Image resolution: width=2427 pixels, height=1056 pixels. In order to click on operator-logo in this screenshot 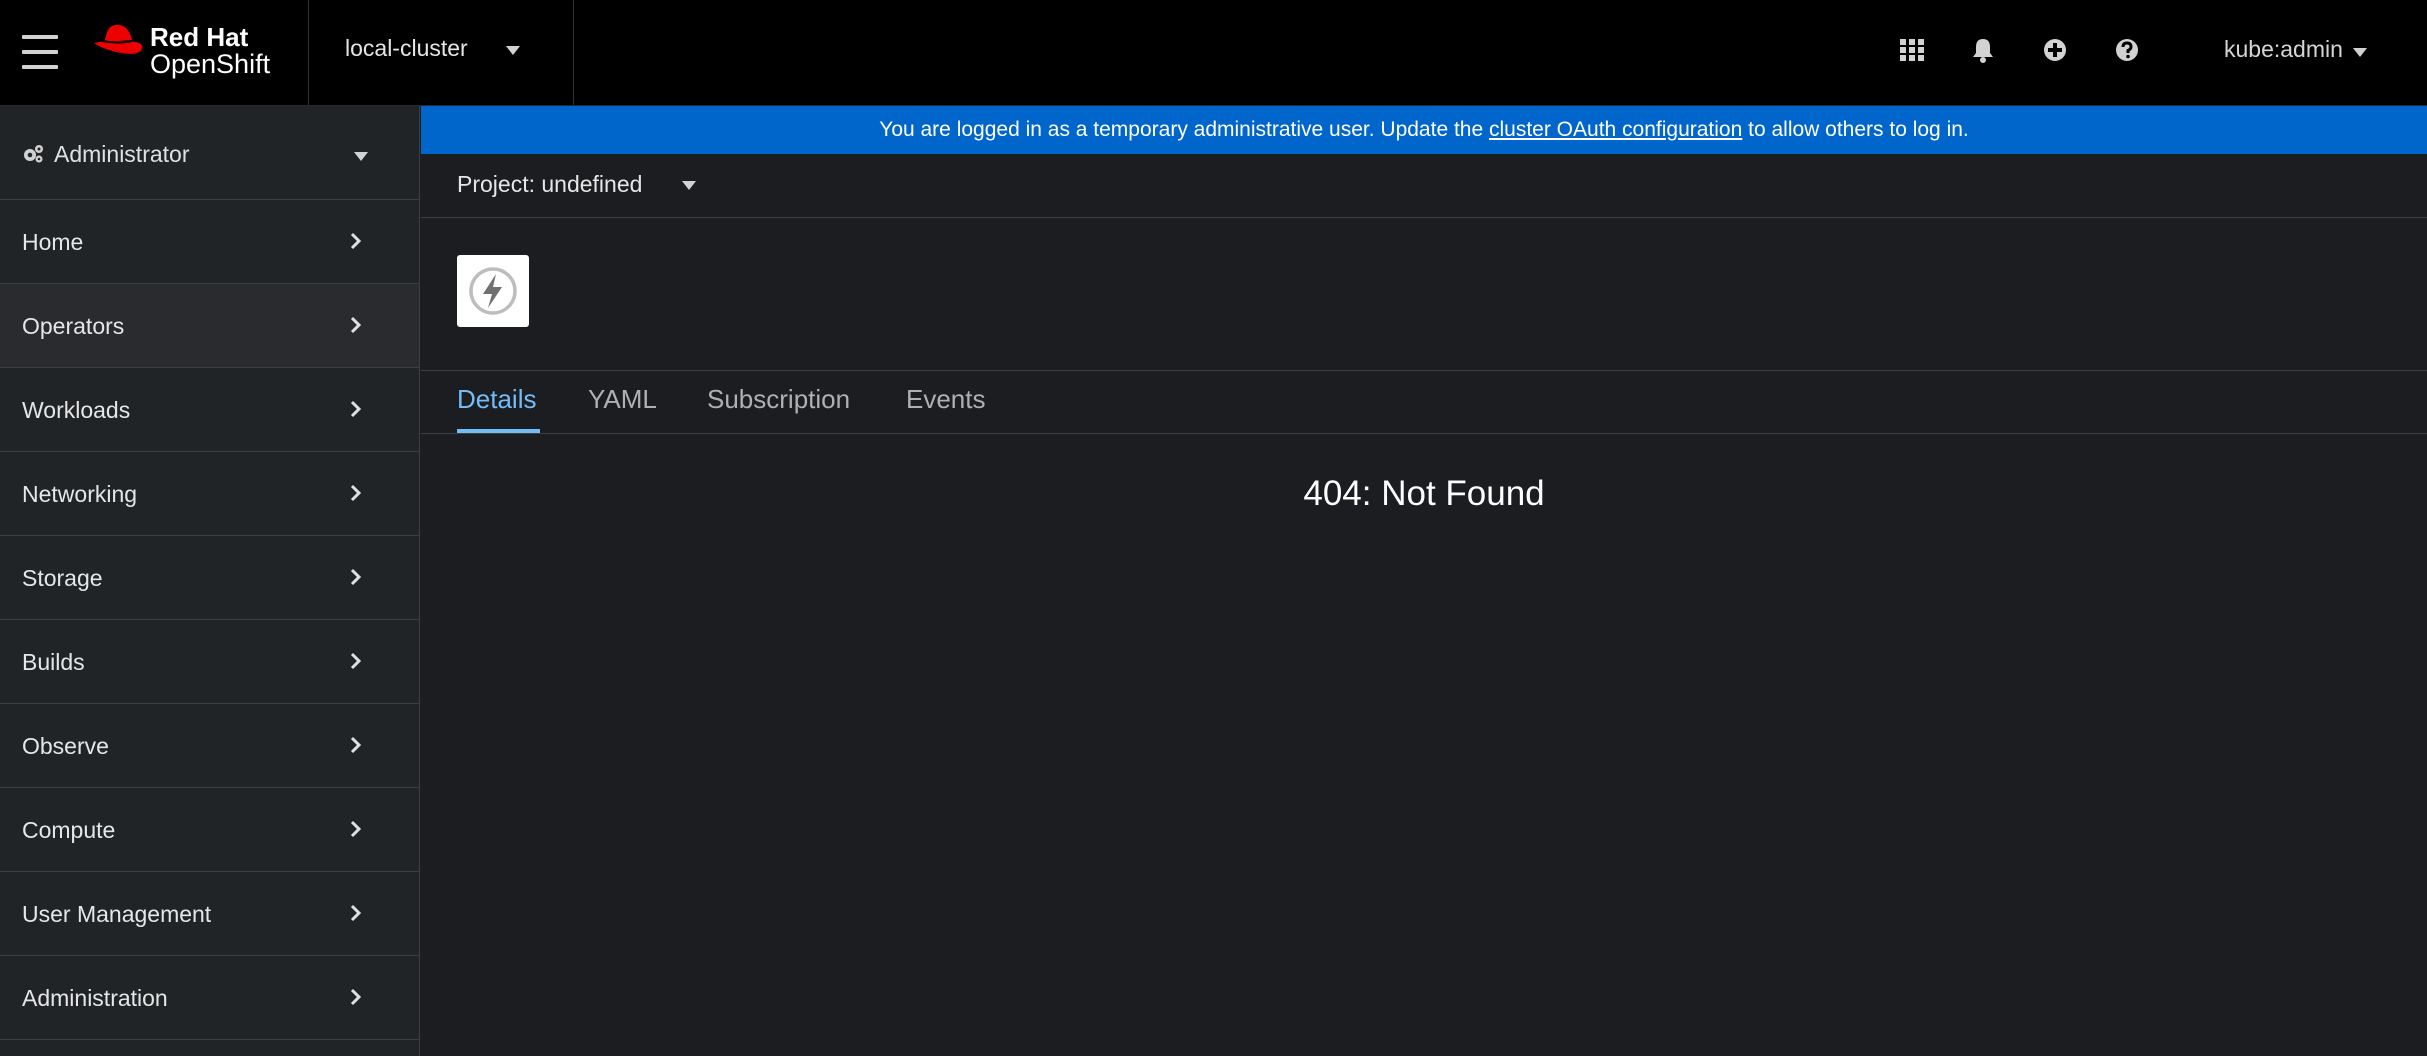, I will do `click(493, 291)`.